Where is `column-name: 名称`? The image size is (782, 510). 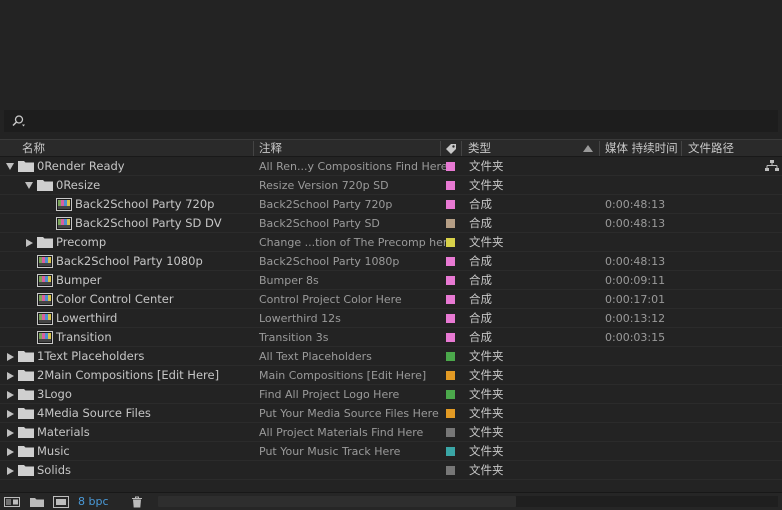 column-name: 名称 is located at coordinates (33, 148).